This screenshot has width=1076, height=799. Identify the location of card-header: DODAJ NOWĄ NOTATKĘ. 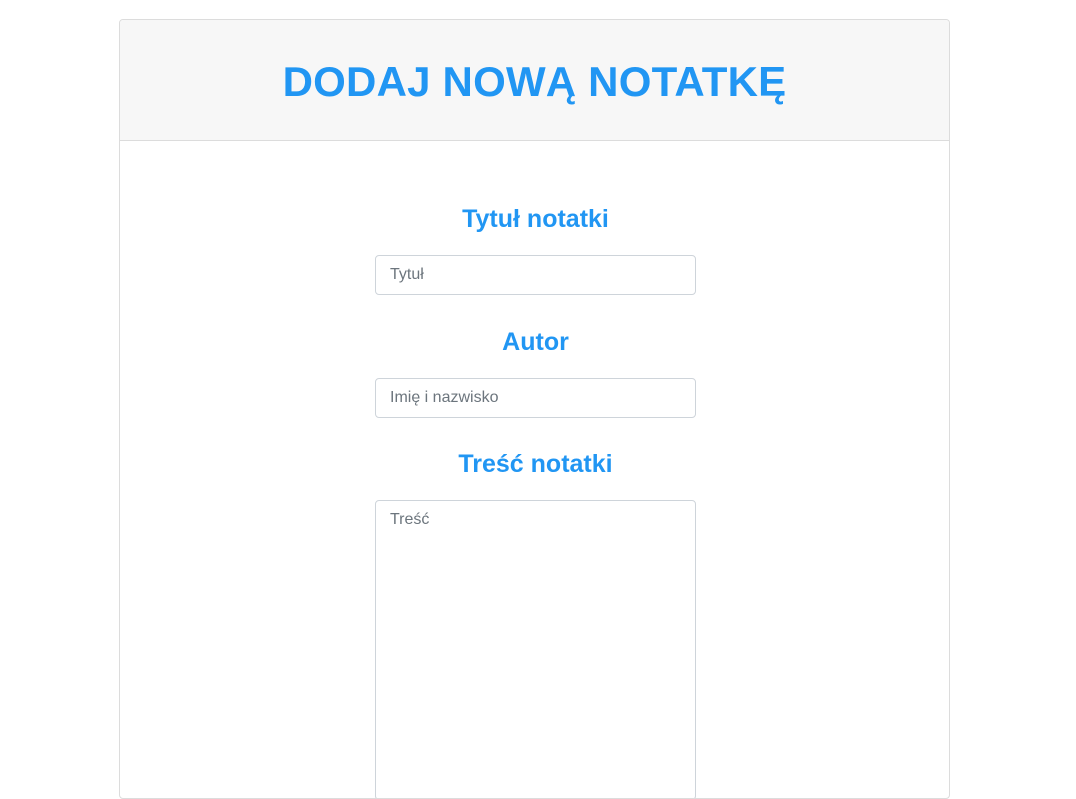
(534, 80).